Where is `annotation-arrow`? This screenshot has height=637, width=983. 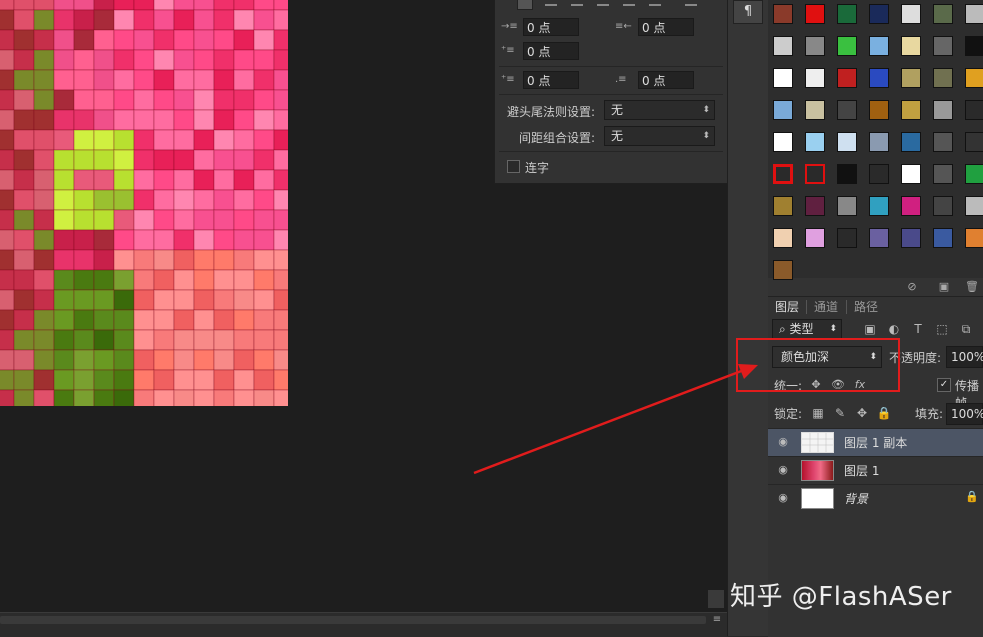 annotation-arrow is located at coordinates (615, 419).